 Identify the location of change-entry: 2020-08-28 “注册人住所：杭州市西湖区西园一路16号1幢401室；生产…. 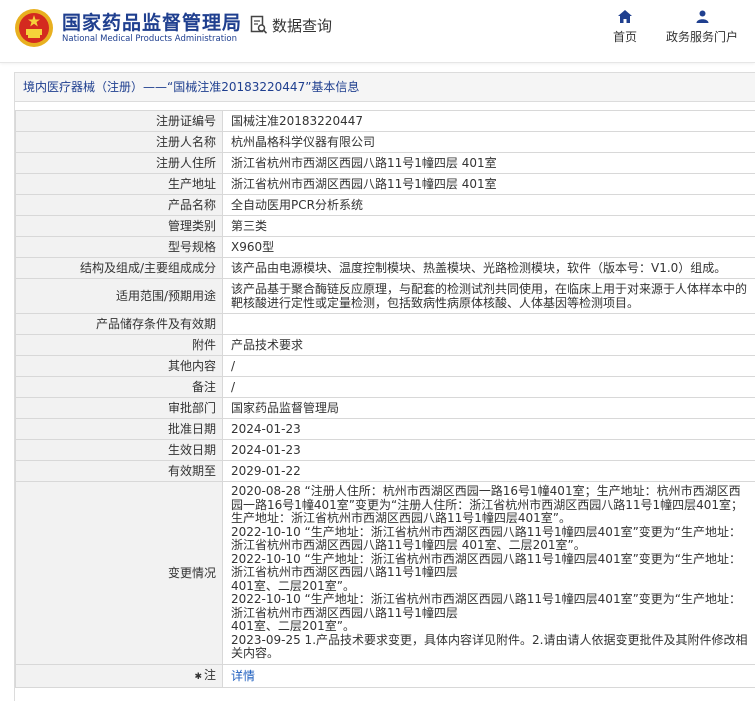
(490, 505).